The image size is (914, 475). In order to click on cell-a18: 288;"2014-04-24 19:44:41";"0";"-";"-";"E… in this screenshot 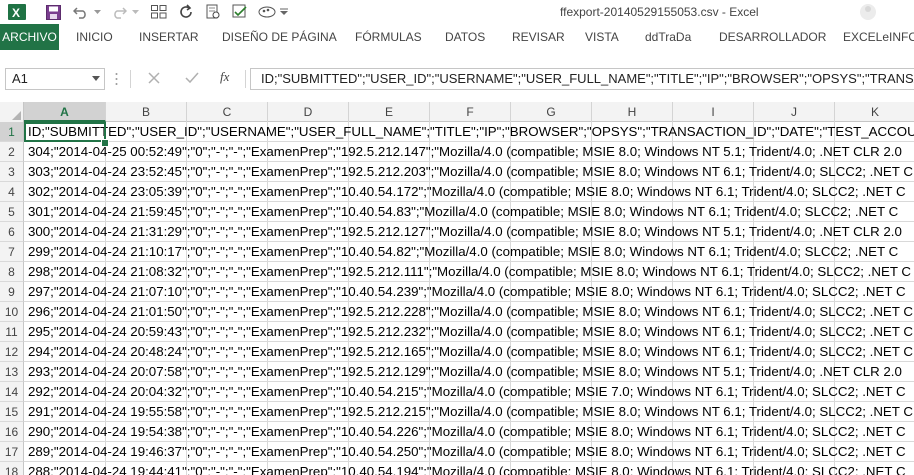, I will do `click(467, 468)`.